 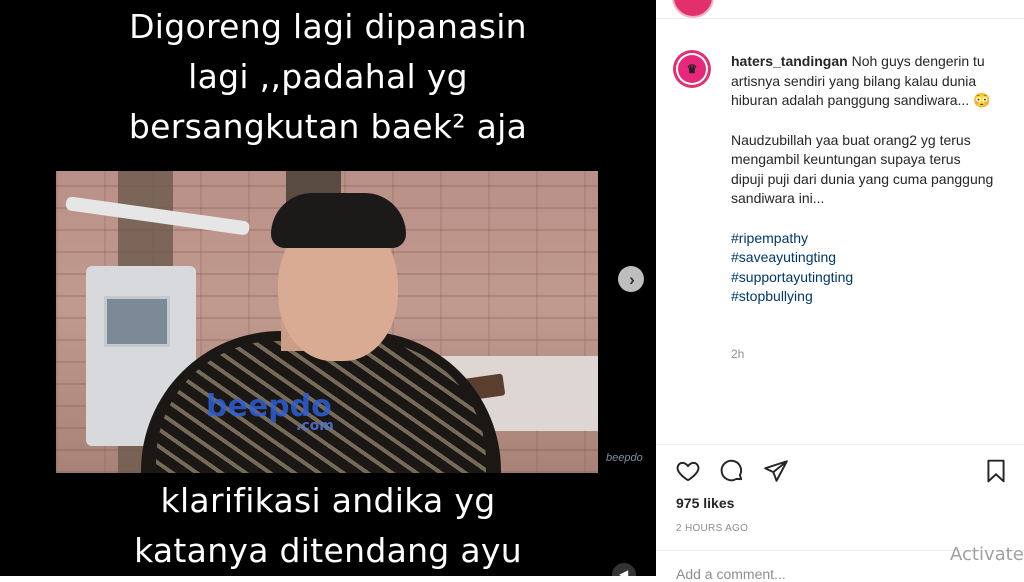 What do you see at coordinates (270, 411) in the screenshot?
I see `video-watermark: beepdo .com` at bounding box center [270, 411].